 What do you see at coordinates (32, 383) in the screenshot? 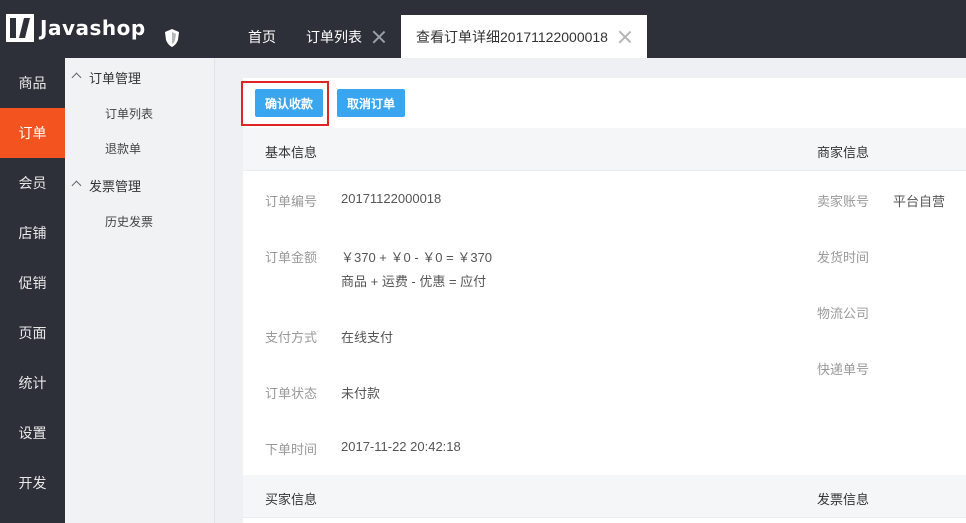
I see `nav-item-statistics: 统计` at bounding box center [32, 383].